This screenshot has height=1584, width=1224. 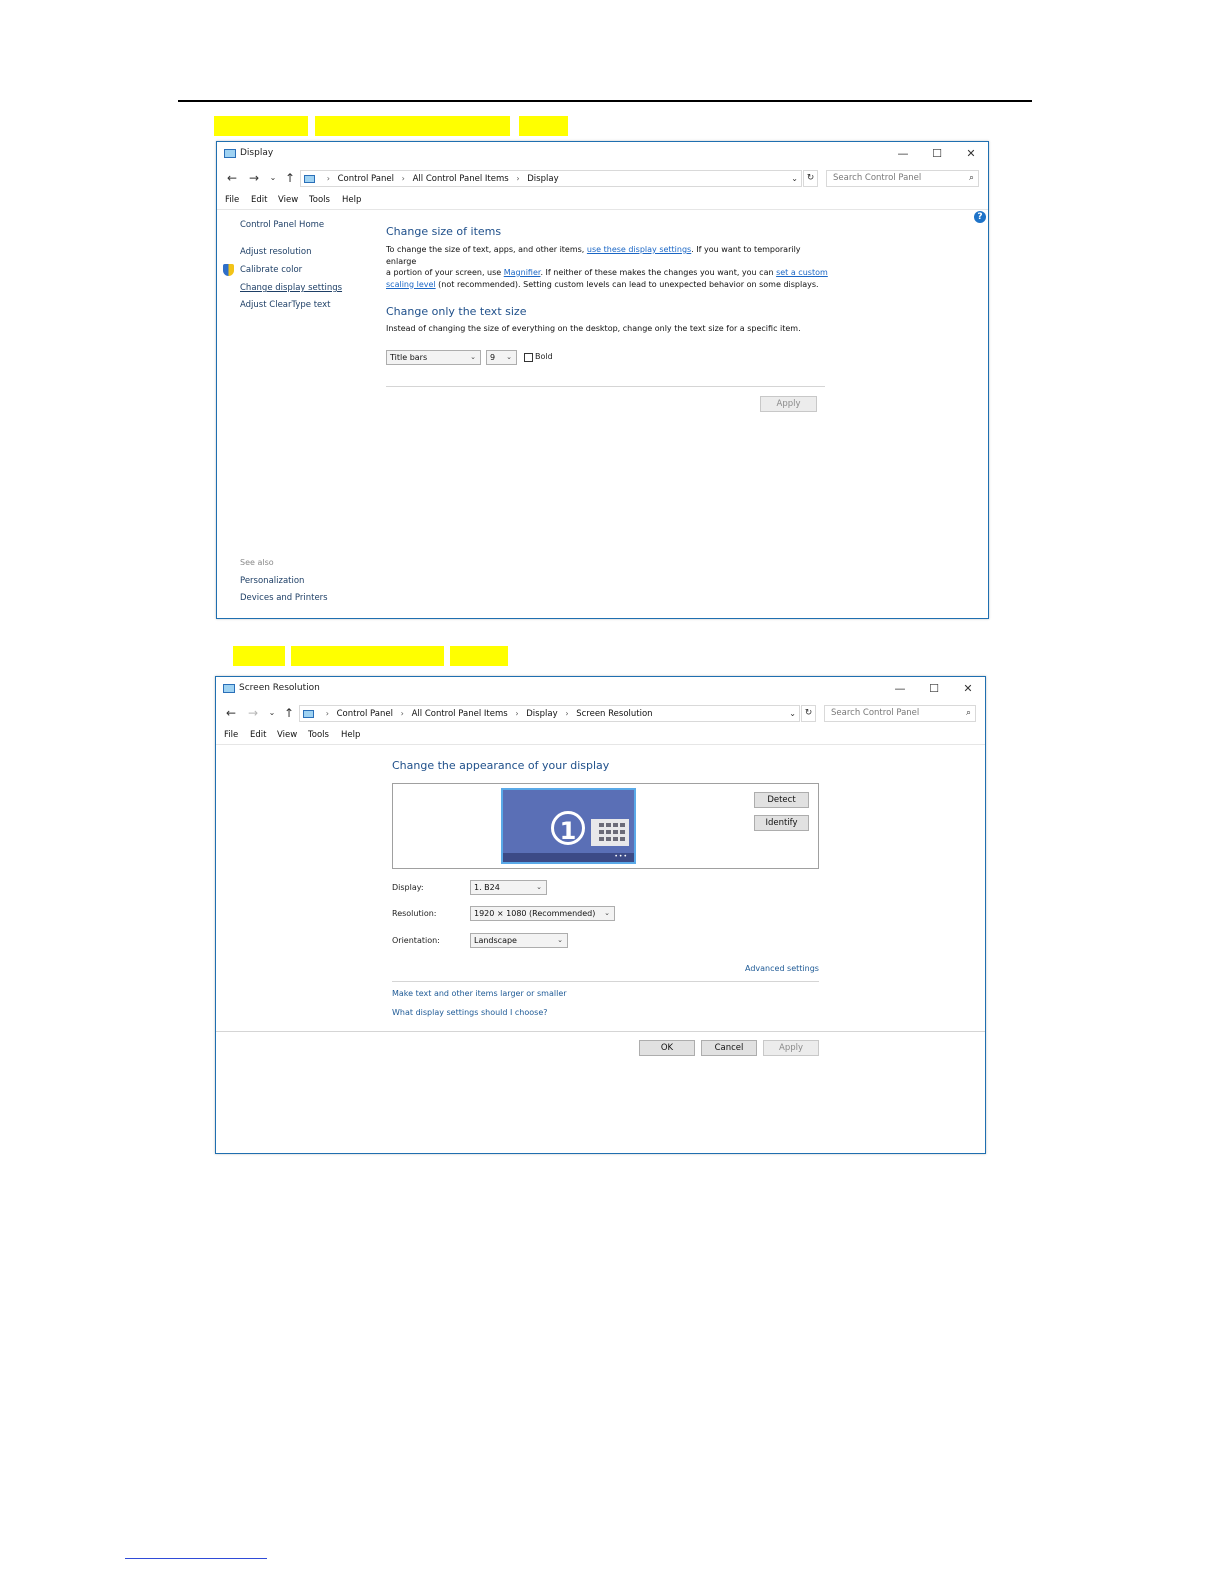 What do you see at coordinates (470, 1012) in the screenshot?
I see `display-help-link: What display settings should I choose?` at bounding box center [470, 1012].